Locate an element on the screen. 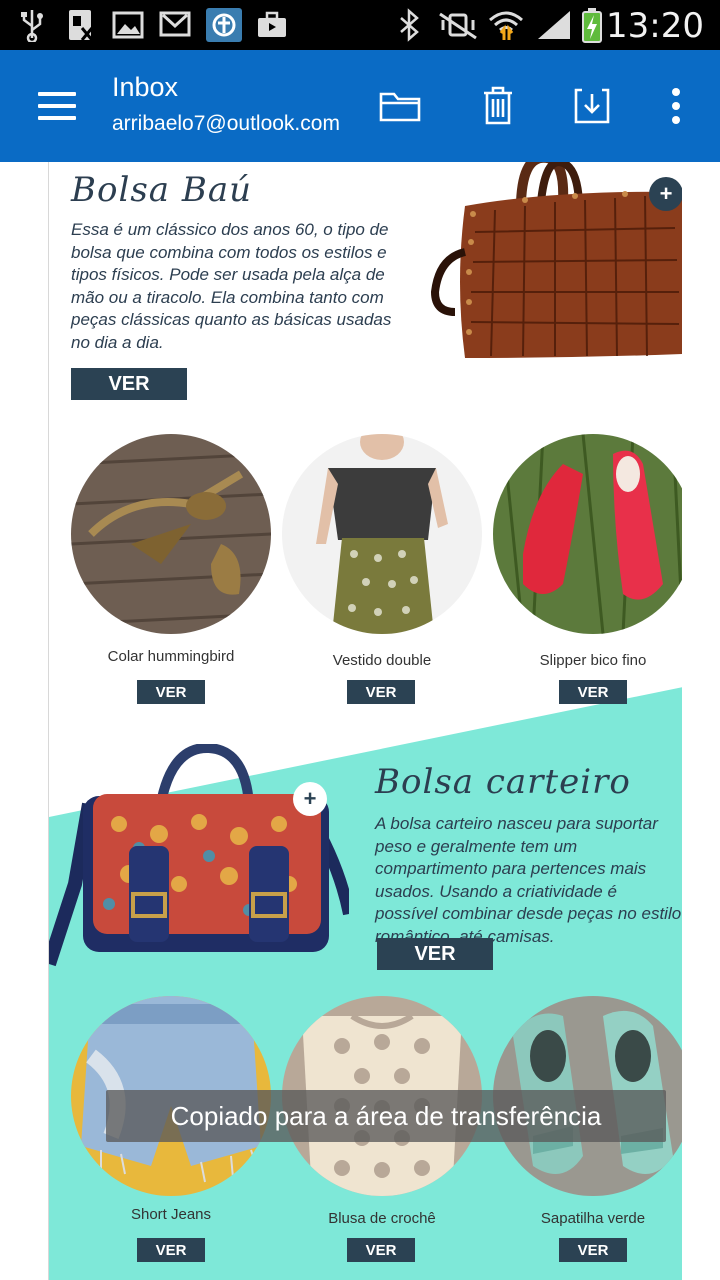 The width and height of the screenshot is (720, 1280). trash-icon is located at coordinates (498, 105).